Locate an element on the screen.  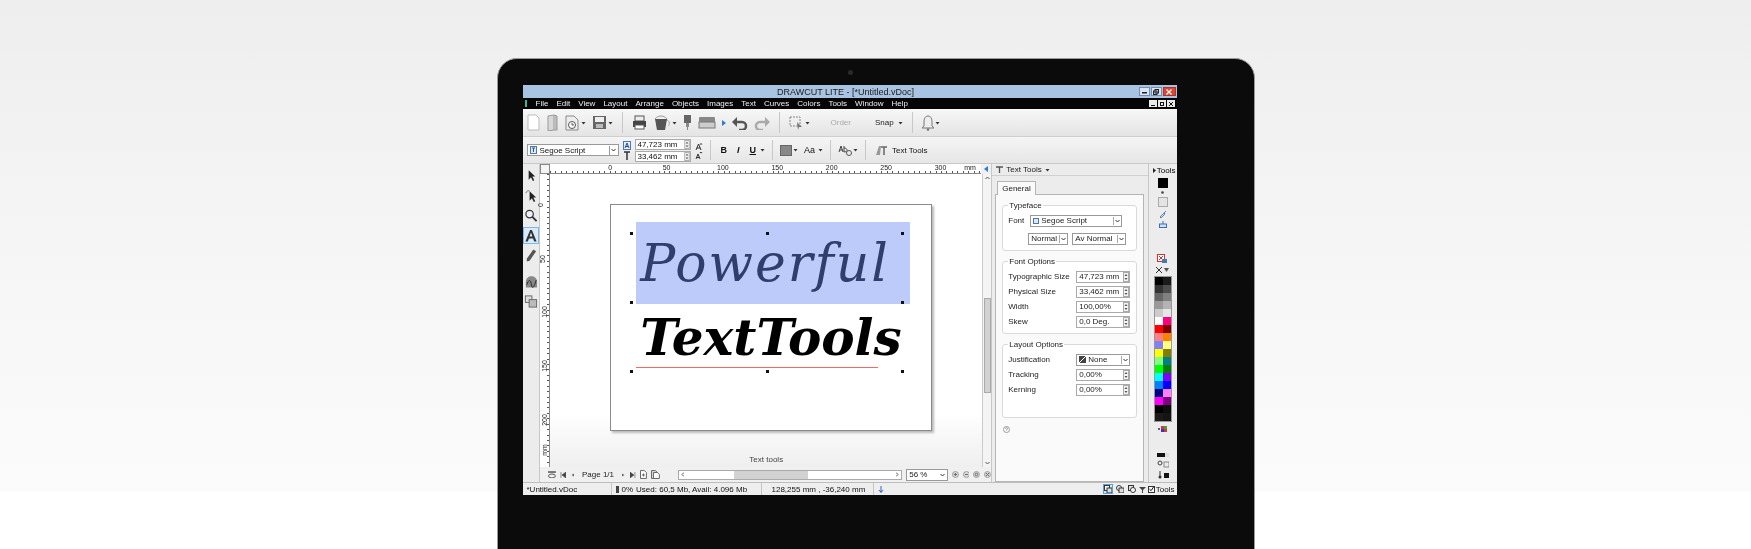
dropdown: Av Normal is located at coordinates (1099, 238).